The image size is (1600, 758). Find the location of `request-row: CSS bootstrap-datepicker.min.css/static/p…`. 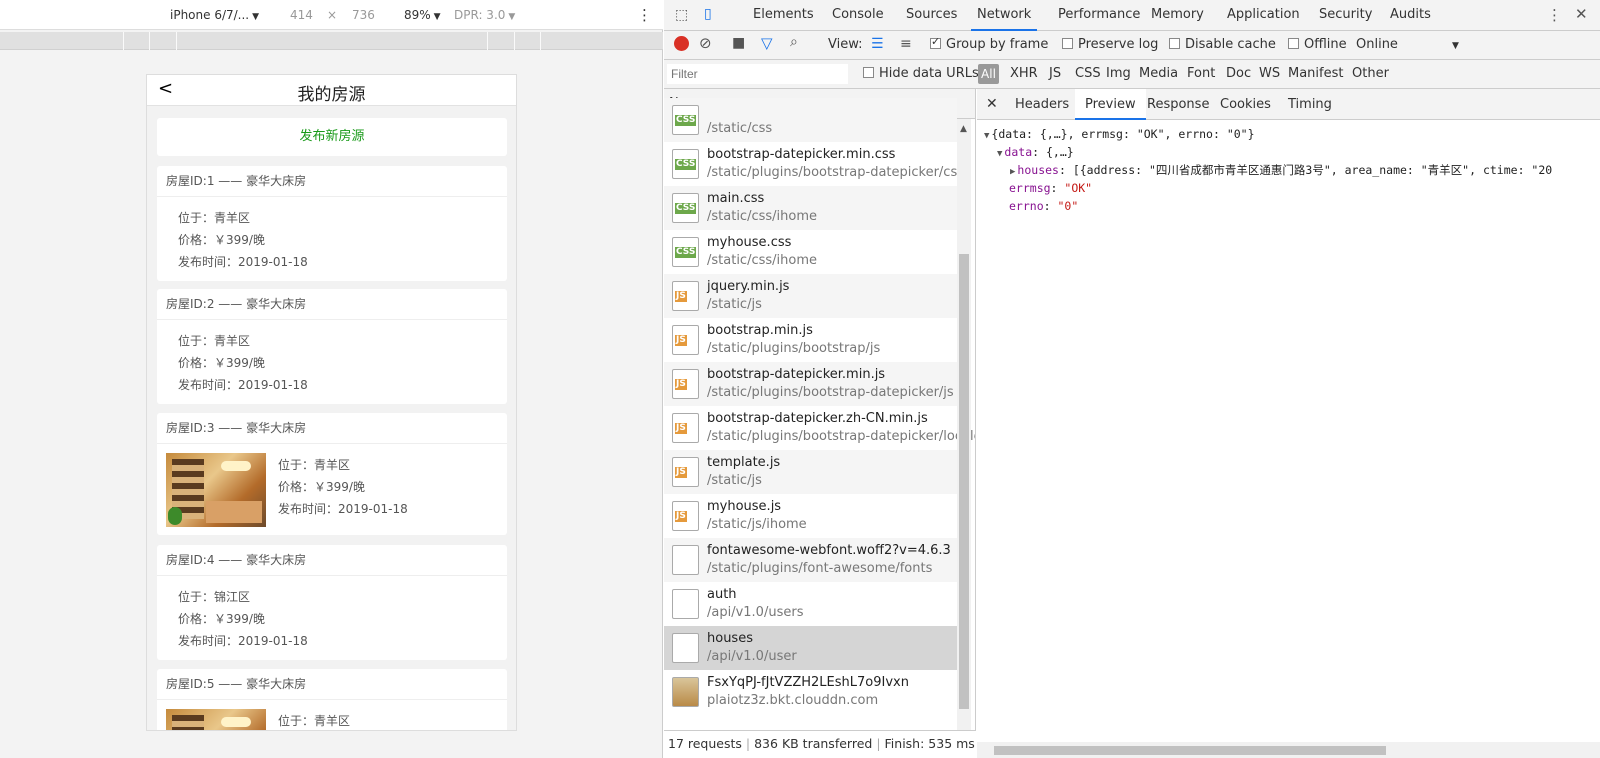

request-row: CSS bootstrap-datepicker.min.css/static/p… is located at coordinates (814, 164).